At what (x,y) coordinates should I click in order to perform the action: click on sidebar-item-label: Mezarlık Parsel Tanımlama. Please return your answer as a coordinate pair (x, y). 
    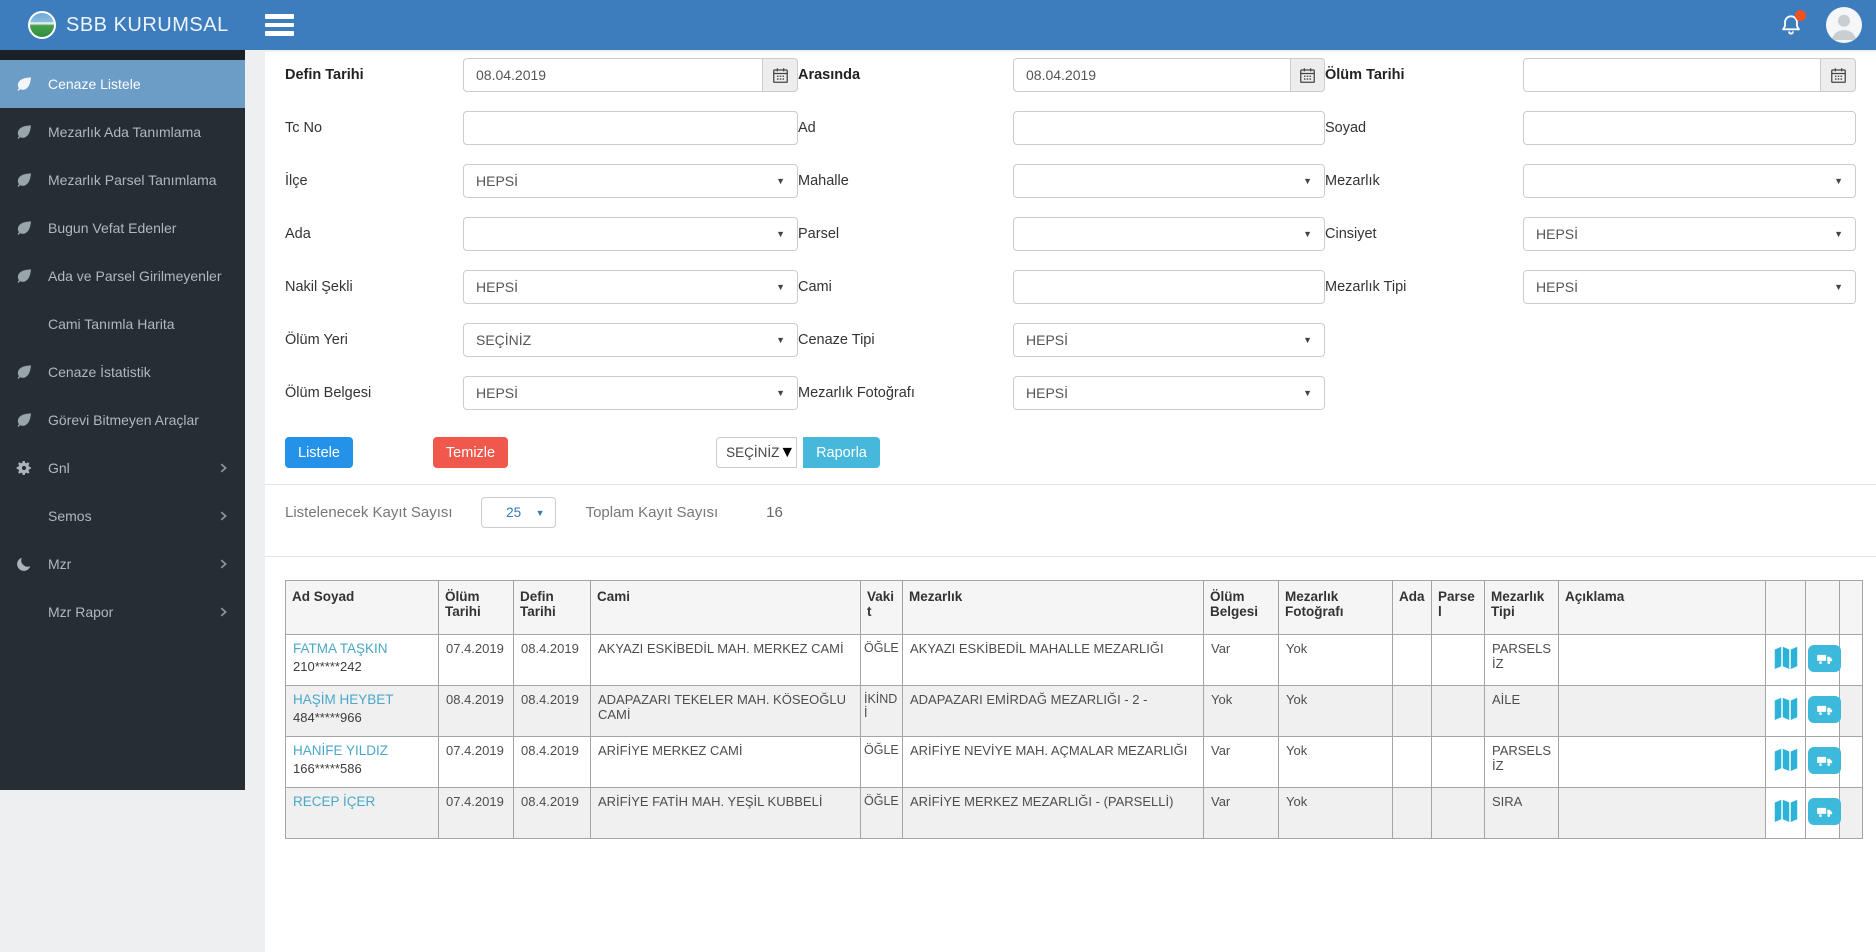
    Looking at the image, I should click on (132, 180).